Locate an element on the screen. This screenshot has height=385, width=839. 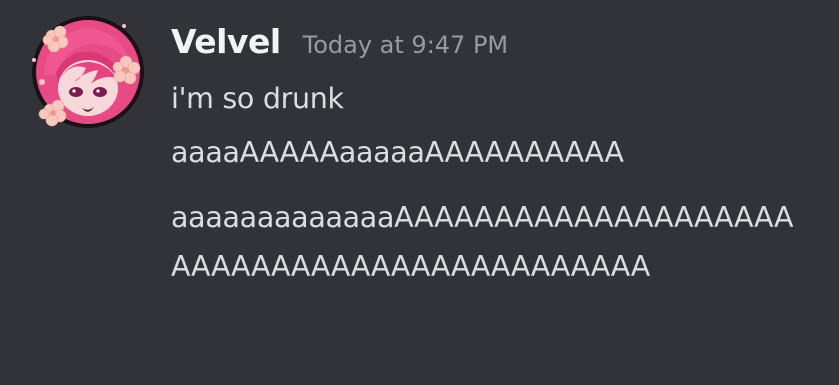
message-header: Velvel Today at 9:47 PM is located at coordinates (339, 47).